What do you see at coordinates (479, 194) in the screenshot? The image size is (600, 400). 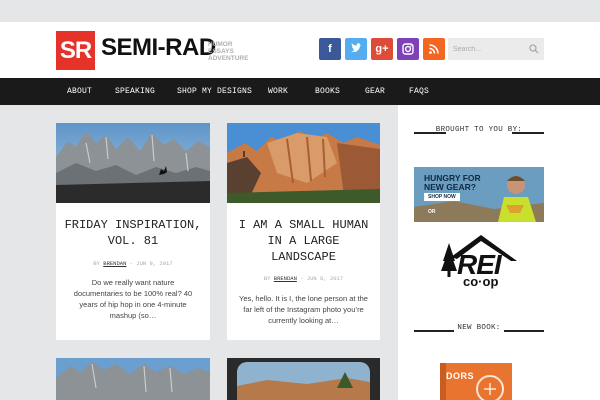 I see `sponsor-ad: HUNGRY FOR NEW GEAR? SHOP NOW OR` at bounding box center [479, 194].